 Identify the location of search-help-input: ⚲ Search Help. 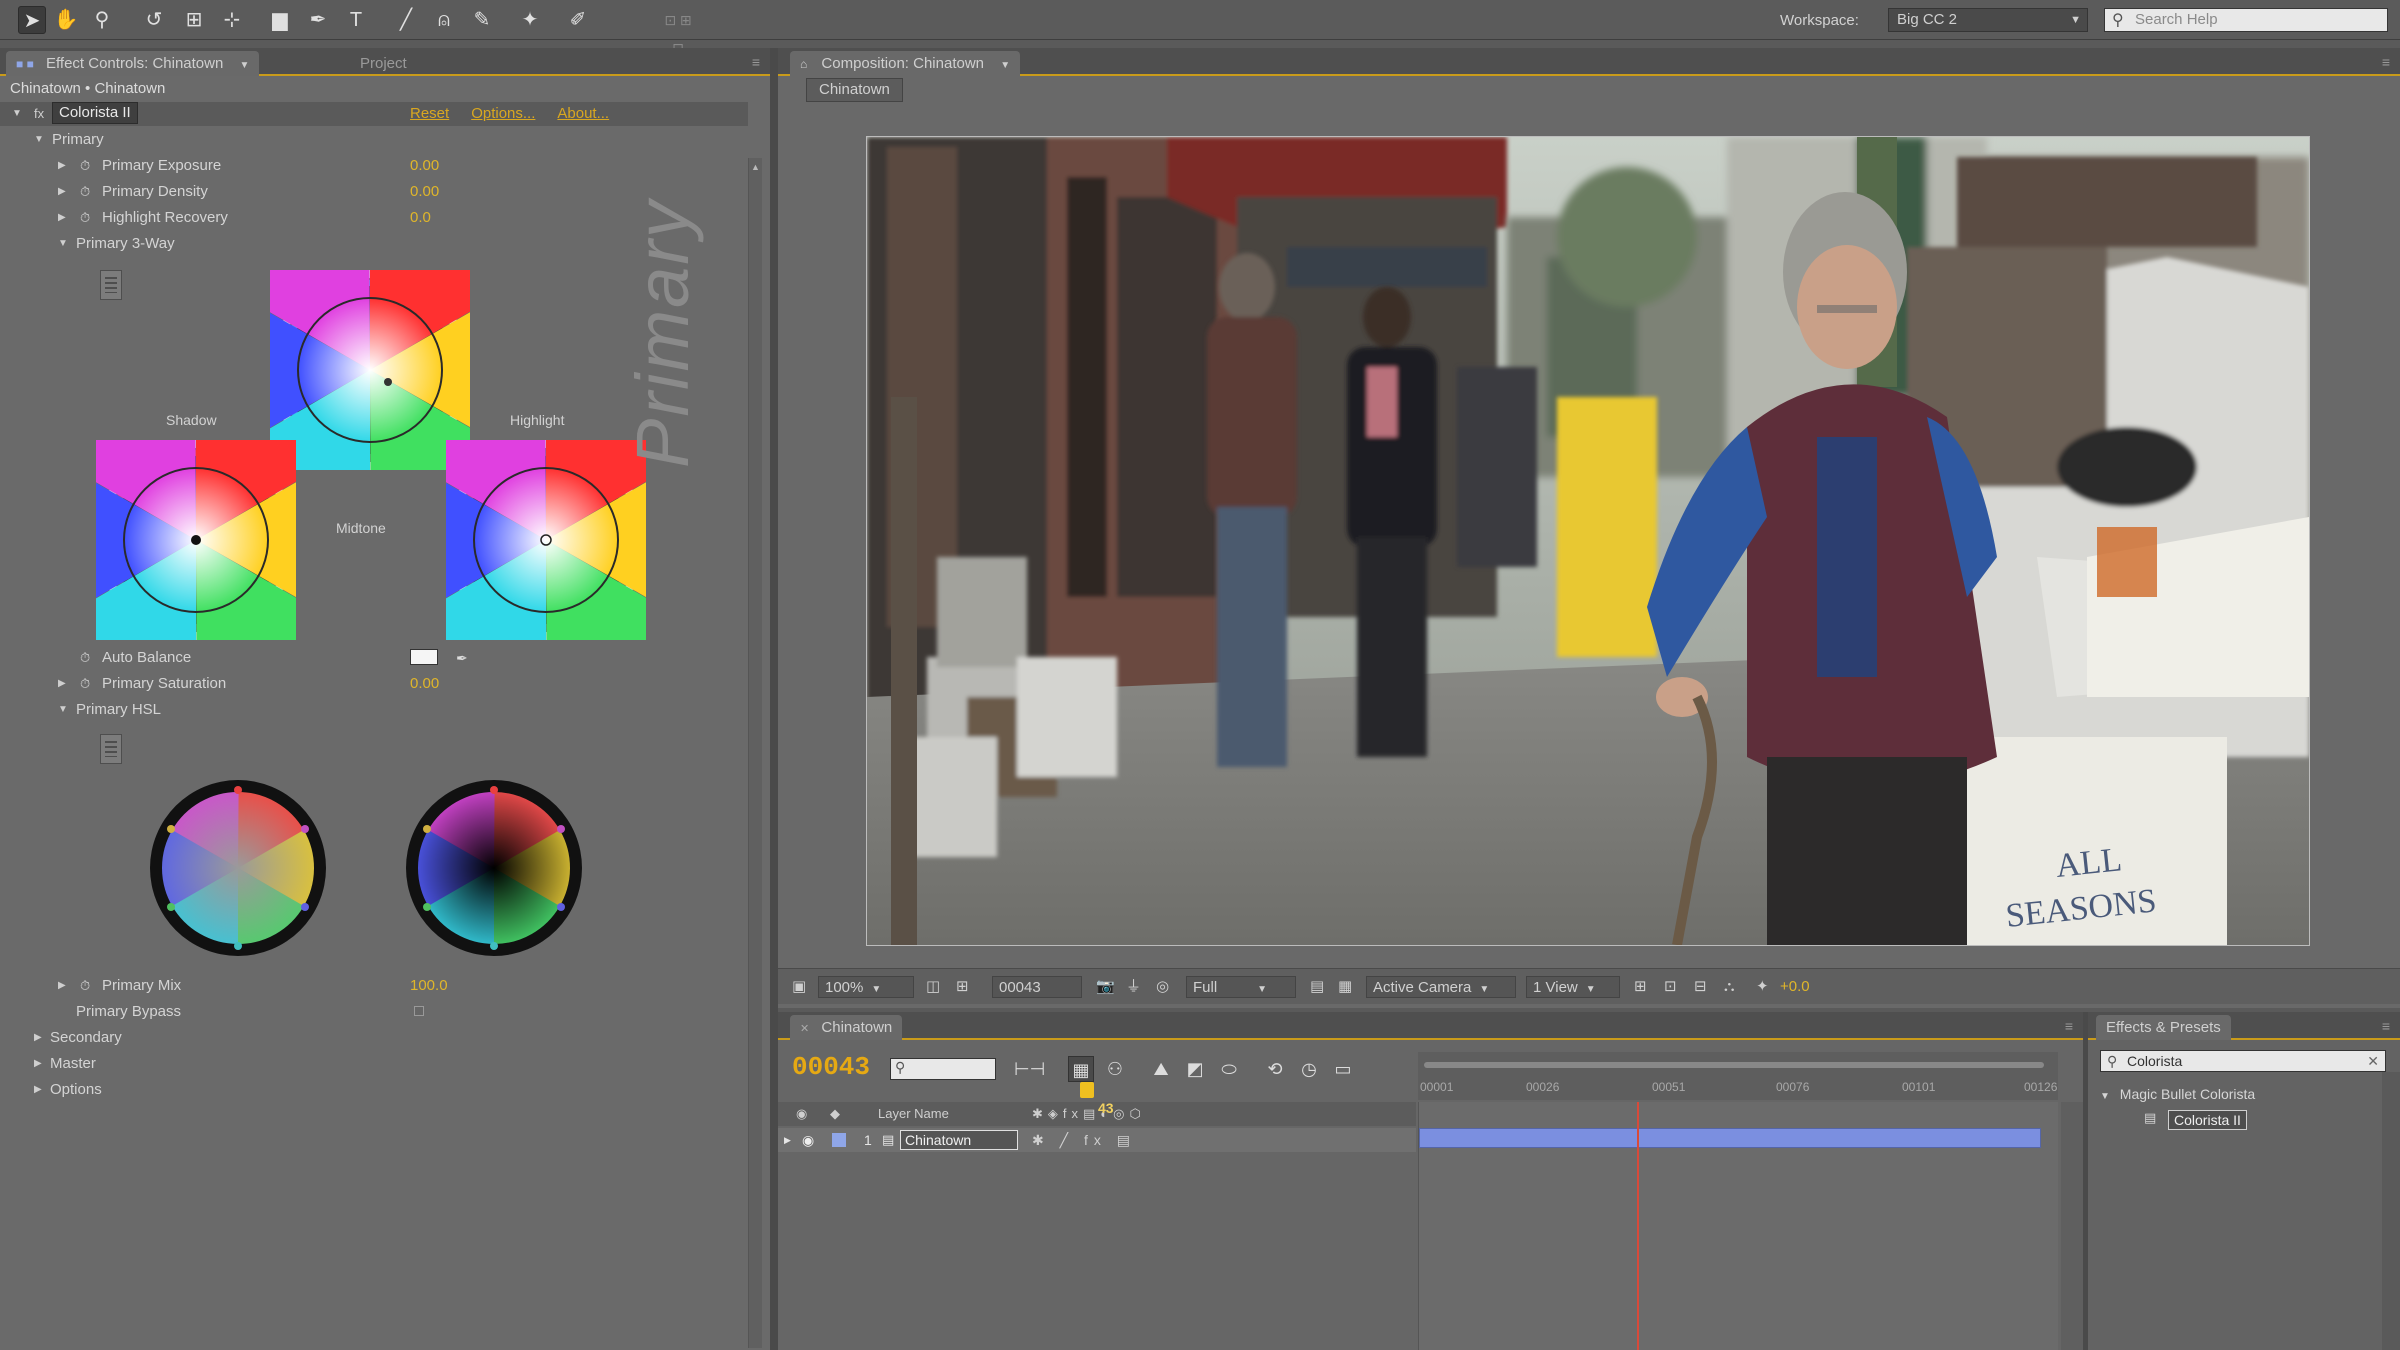
(2246, 20).